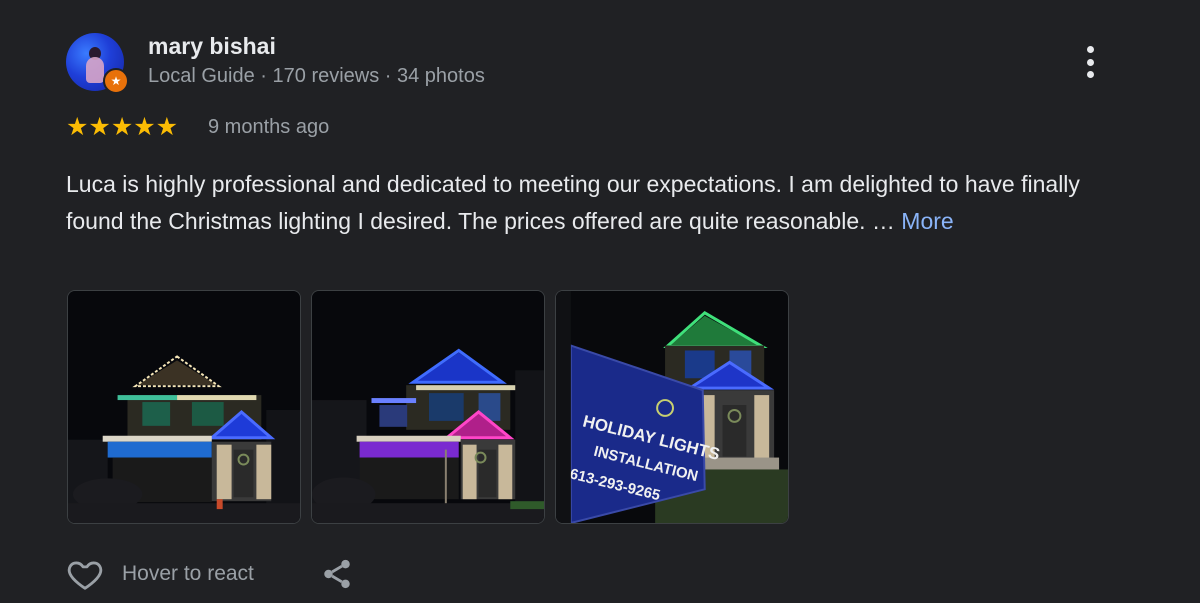 Image resolution: width=1200 pixels, height=603 pixels. Describe the element at coordinates (95, 70) in the screenshot. I see `avatar-figure` at that location.